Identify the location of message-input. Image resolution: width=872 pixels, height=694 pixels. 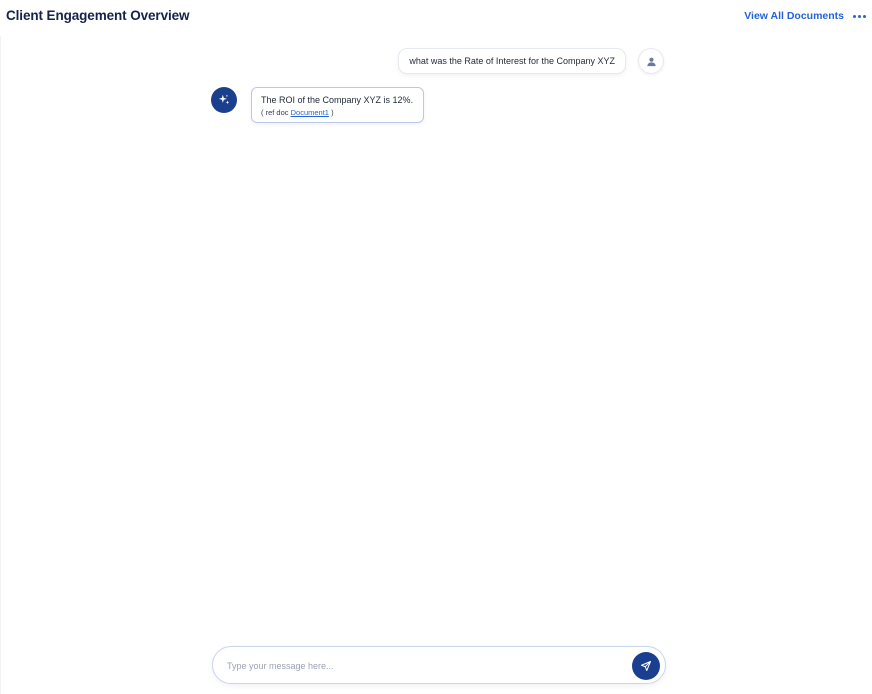
(427, 666).